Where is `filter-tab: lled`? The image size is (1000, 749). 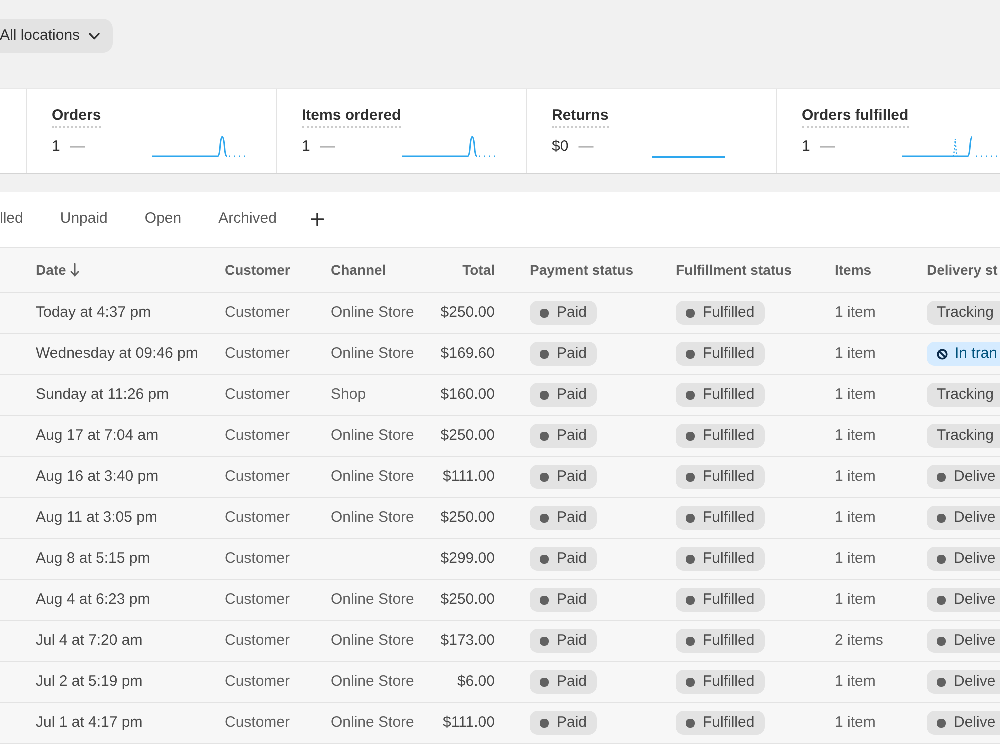
filter-tab: lled is located at coordinates (18, 219).